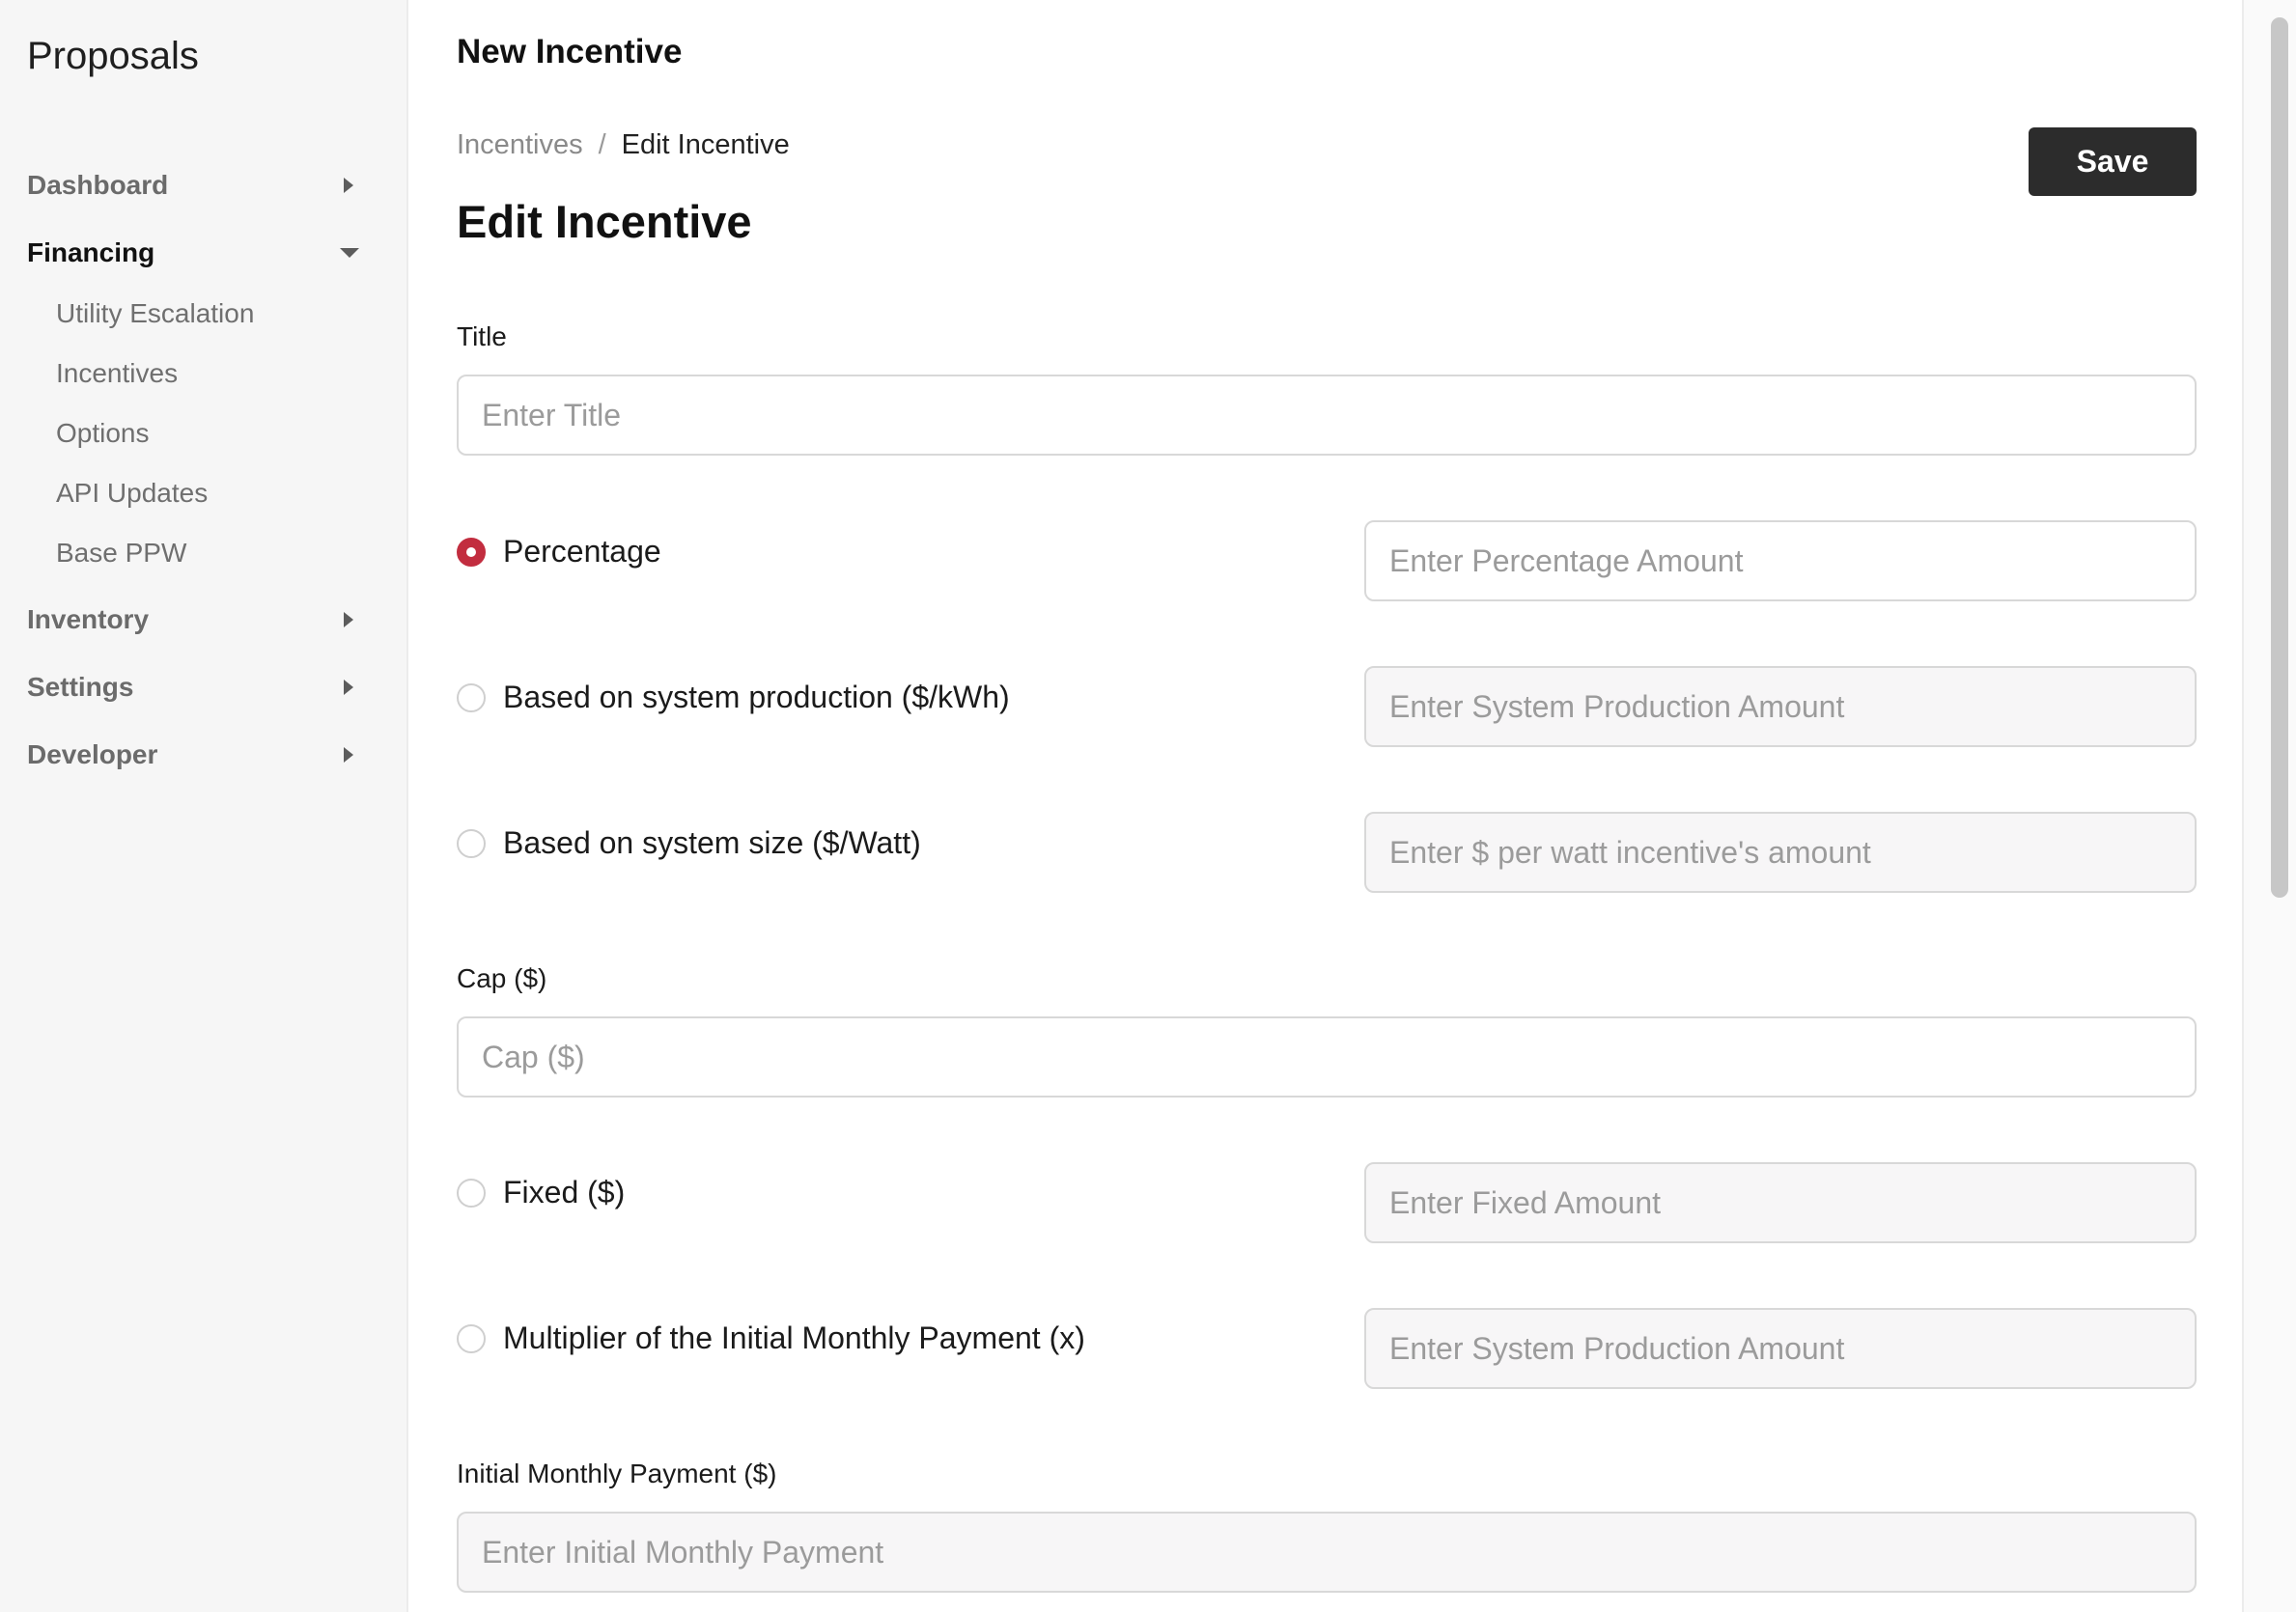  Describe the element at coordinates (2113, 161) in the screenshot. I see `save-button: Save` at that location.